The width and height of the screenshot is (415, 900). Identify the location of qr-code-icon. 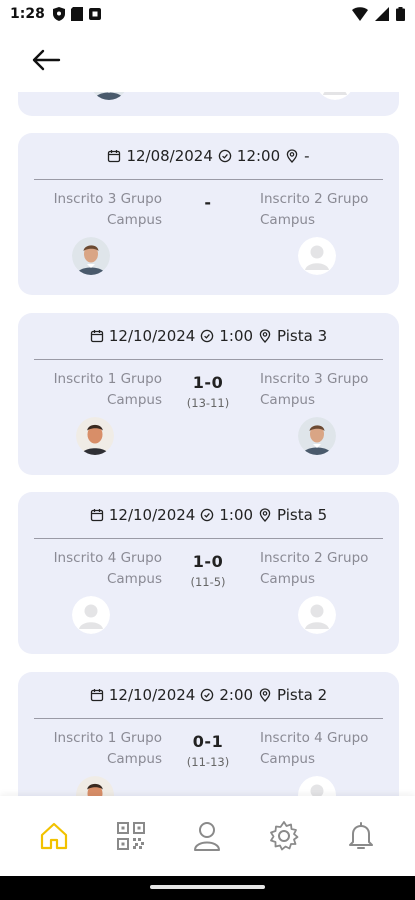
(130, 836).